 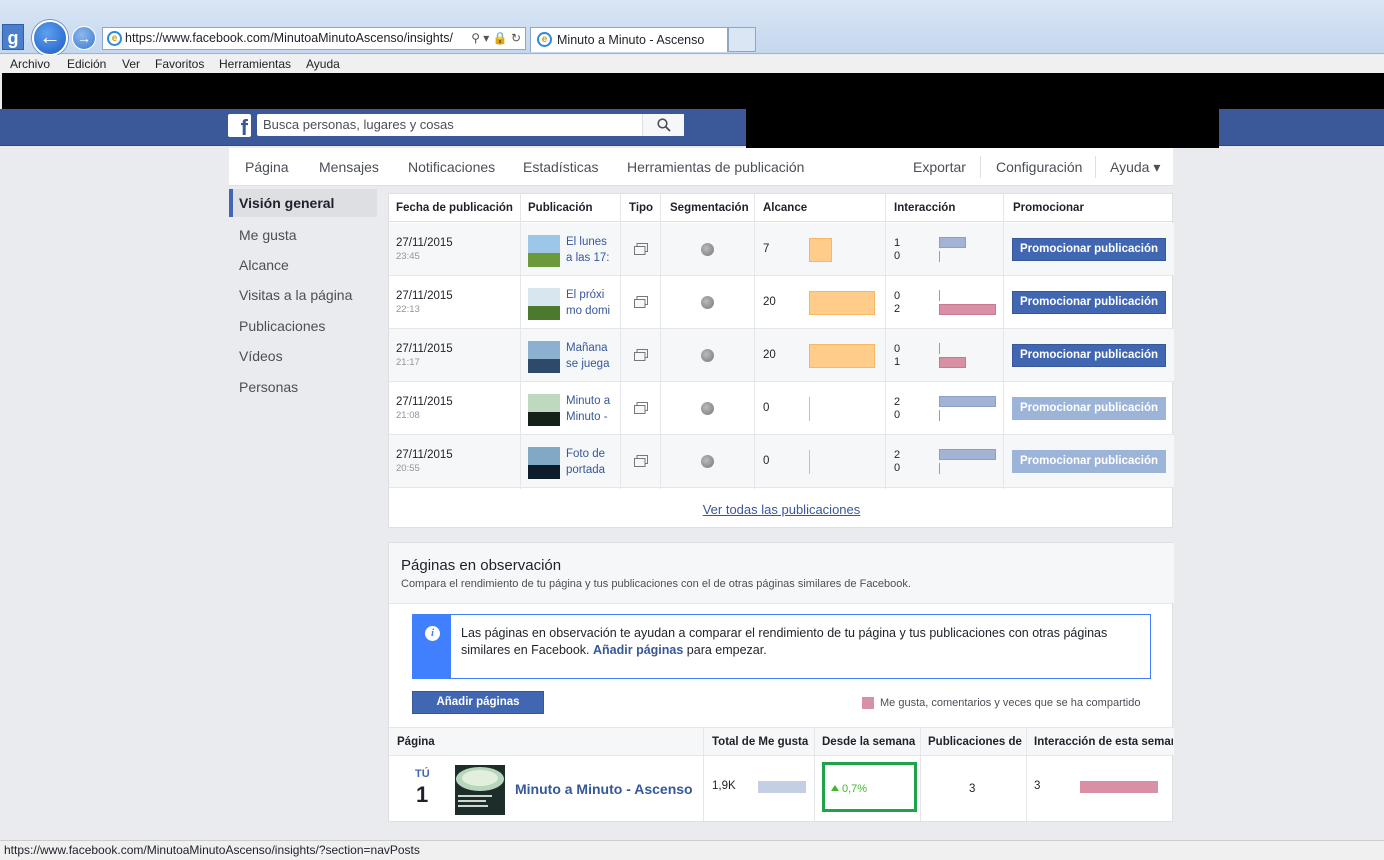 What do you see at coordinates (408, 309) in the screenshot?
I see `post-time: 22:13` at bounding box center [408, 309].